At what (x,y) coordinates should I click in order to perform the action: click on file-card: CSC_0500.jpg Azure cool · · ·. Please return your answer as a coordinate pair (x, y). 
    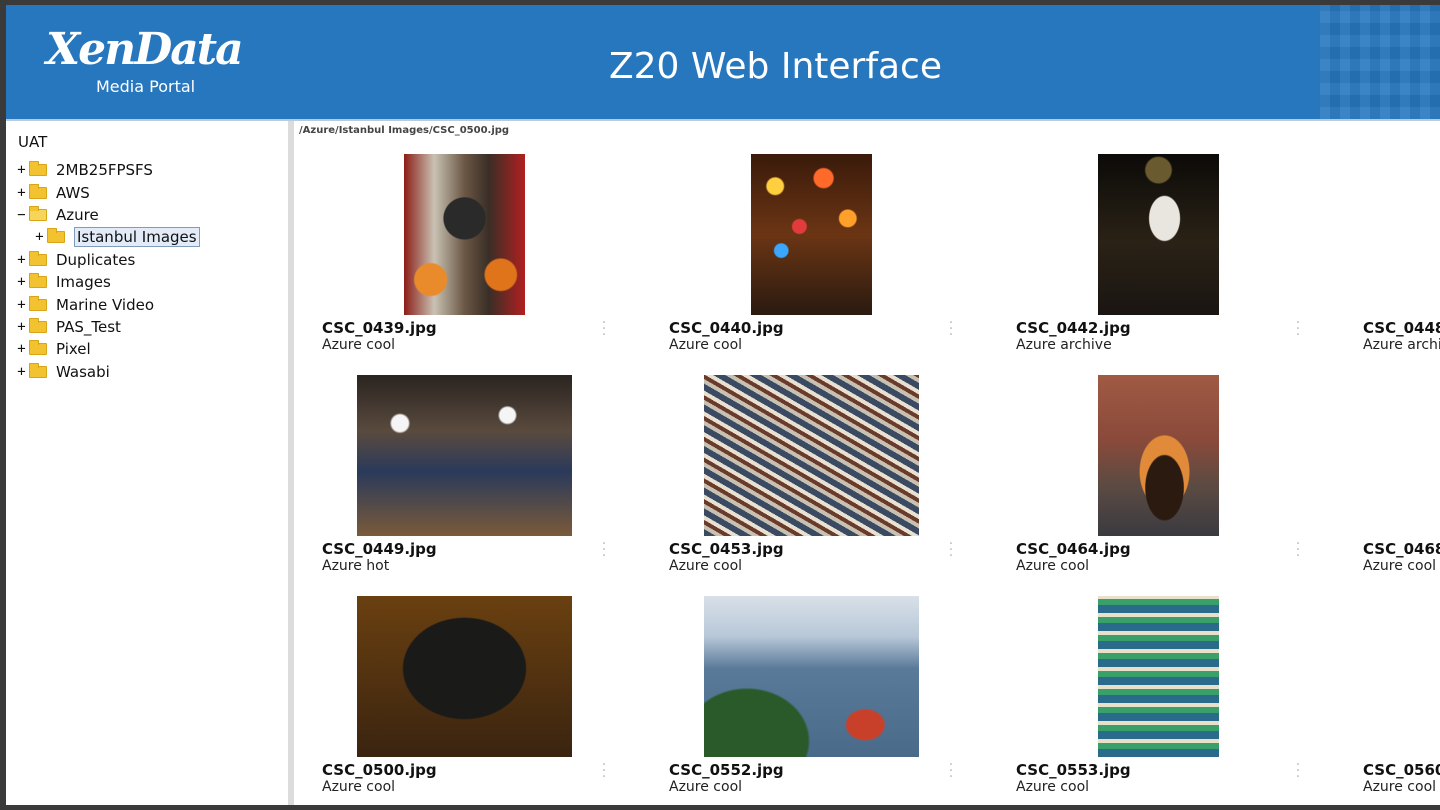
    Looking at the image, I should click on (467, 700).